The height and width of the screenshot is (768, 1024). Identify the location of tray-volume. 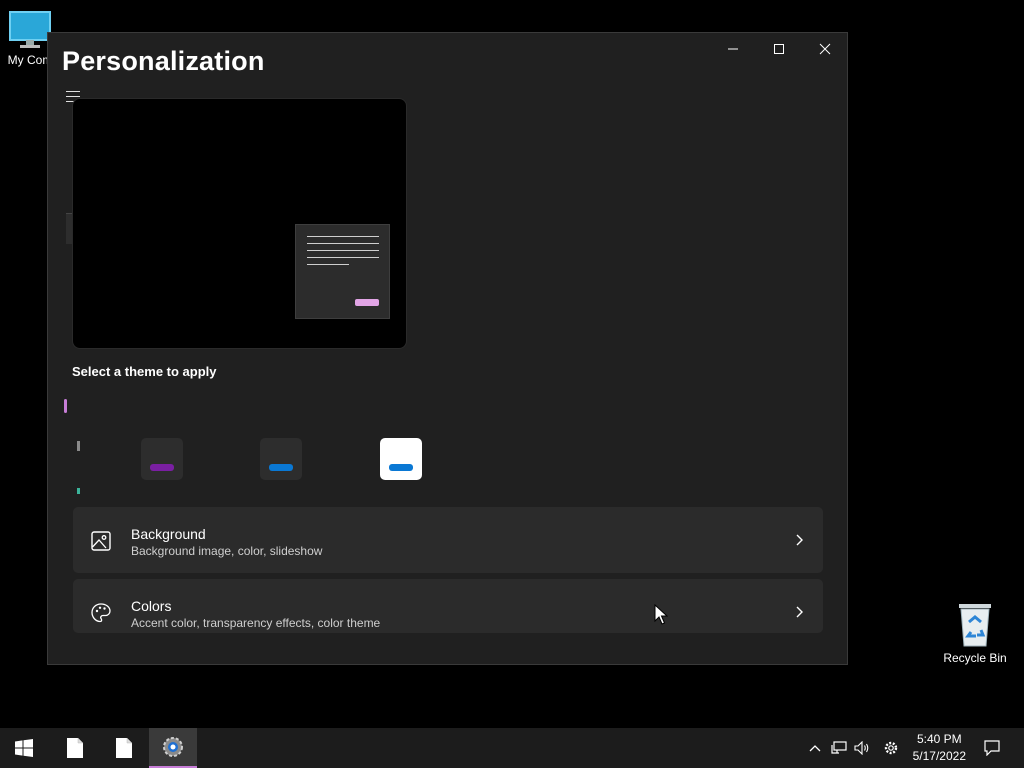
(862, 748).